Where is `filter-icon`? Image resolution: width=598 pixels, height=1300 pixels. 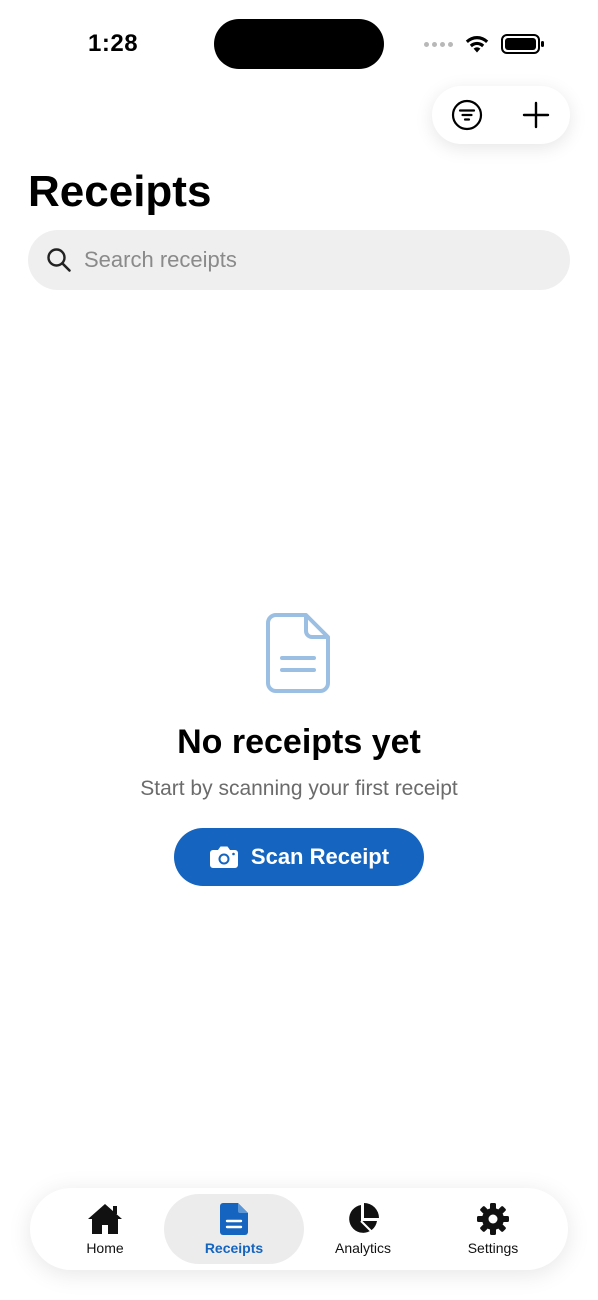
filter-icon is located at coordinates (466, 115).